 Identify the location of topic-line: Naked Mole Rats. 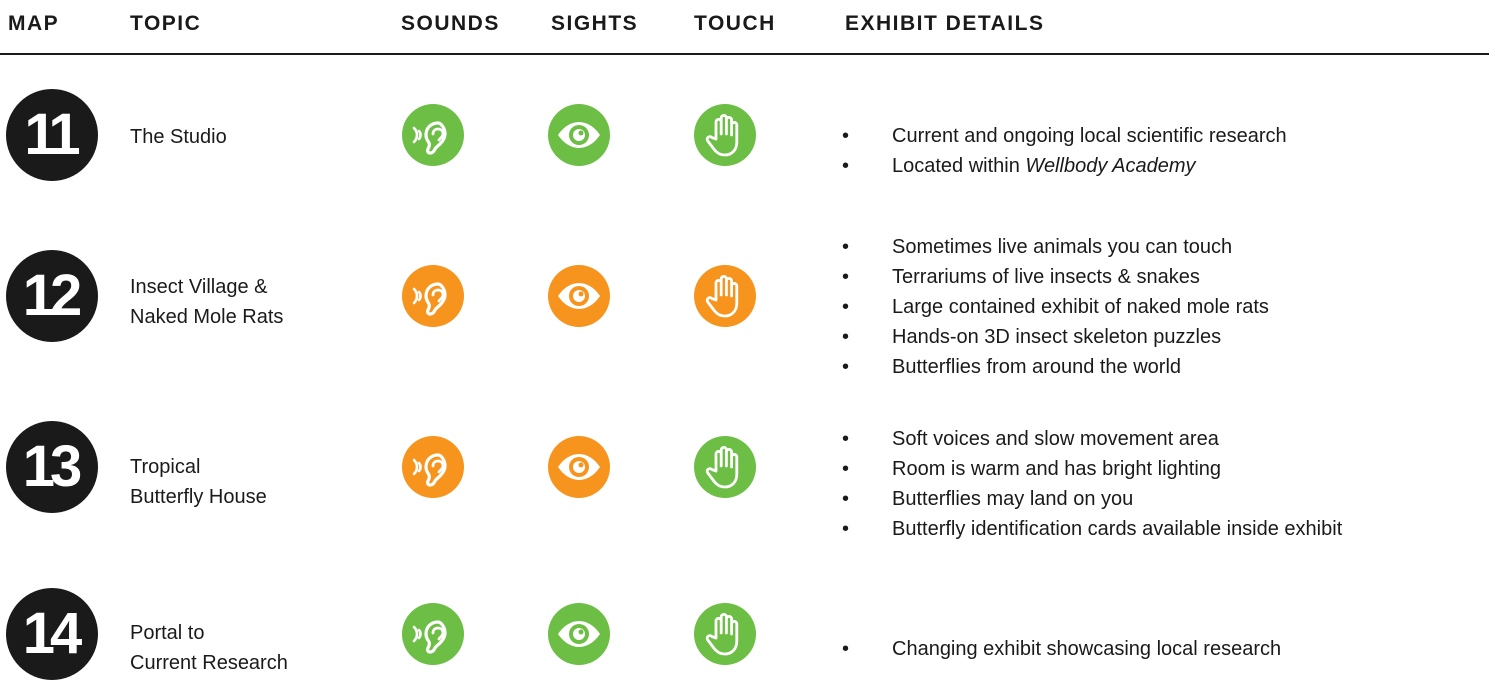
(207, 317).